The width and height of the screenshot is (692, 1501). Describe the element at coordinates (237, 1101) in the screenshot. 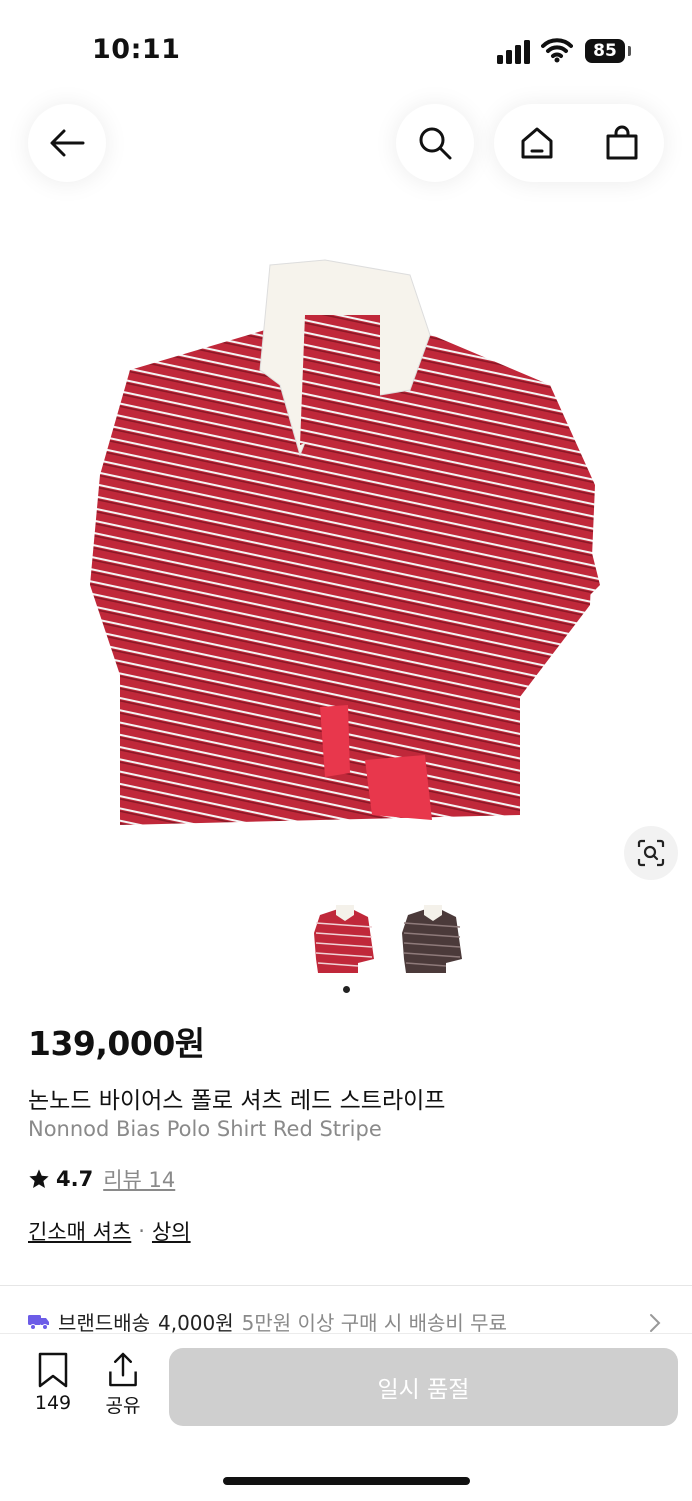

I see `product-name-korean: 논노드 바이어스 폴로 셔츠 레드 스트라이프` at that location.